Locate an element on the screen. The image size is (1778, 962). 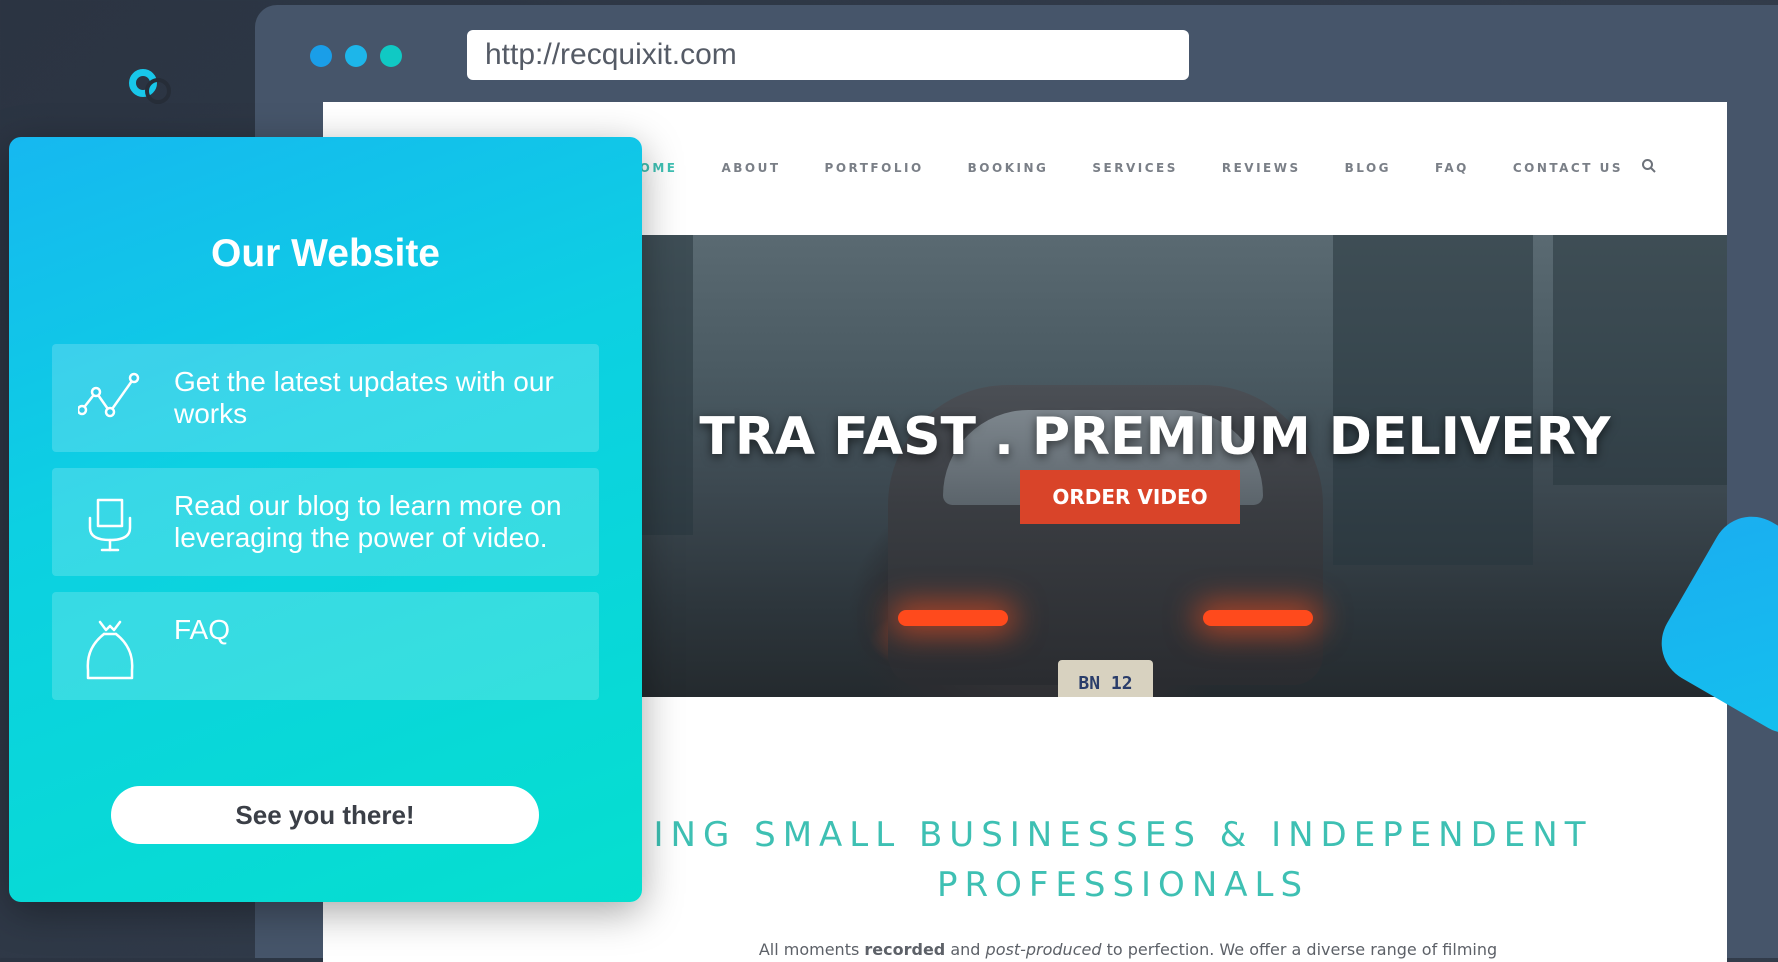
nav-contact-us: CONTACT US is located at coordinates (1568, 168).